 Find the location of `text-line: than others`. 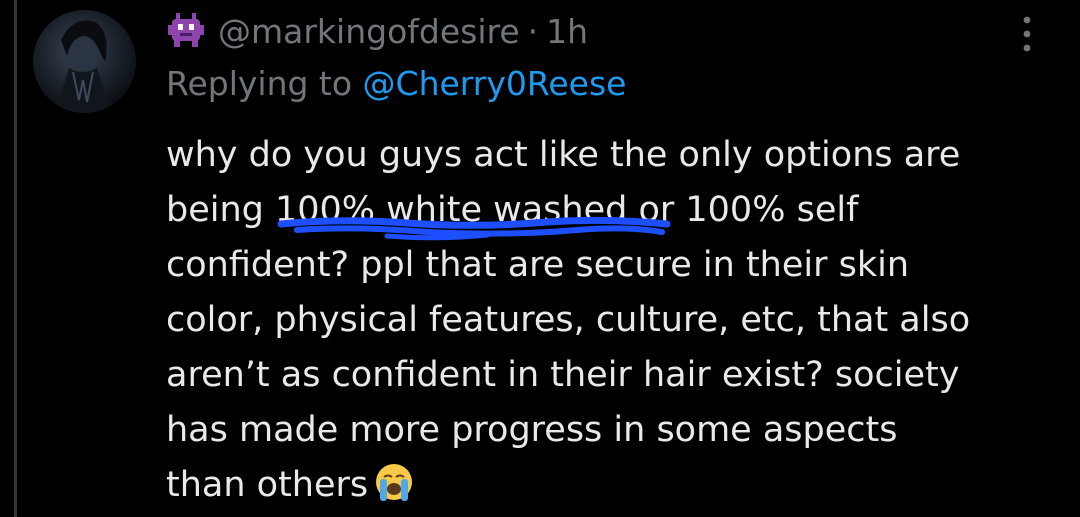

text-line: than others is located at coordinates (606, 485).